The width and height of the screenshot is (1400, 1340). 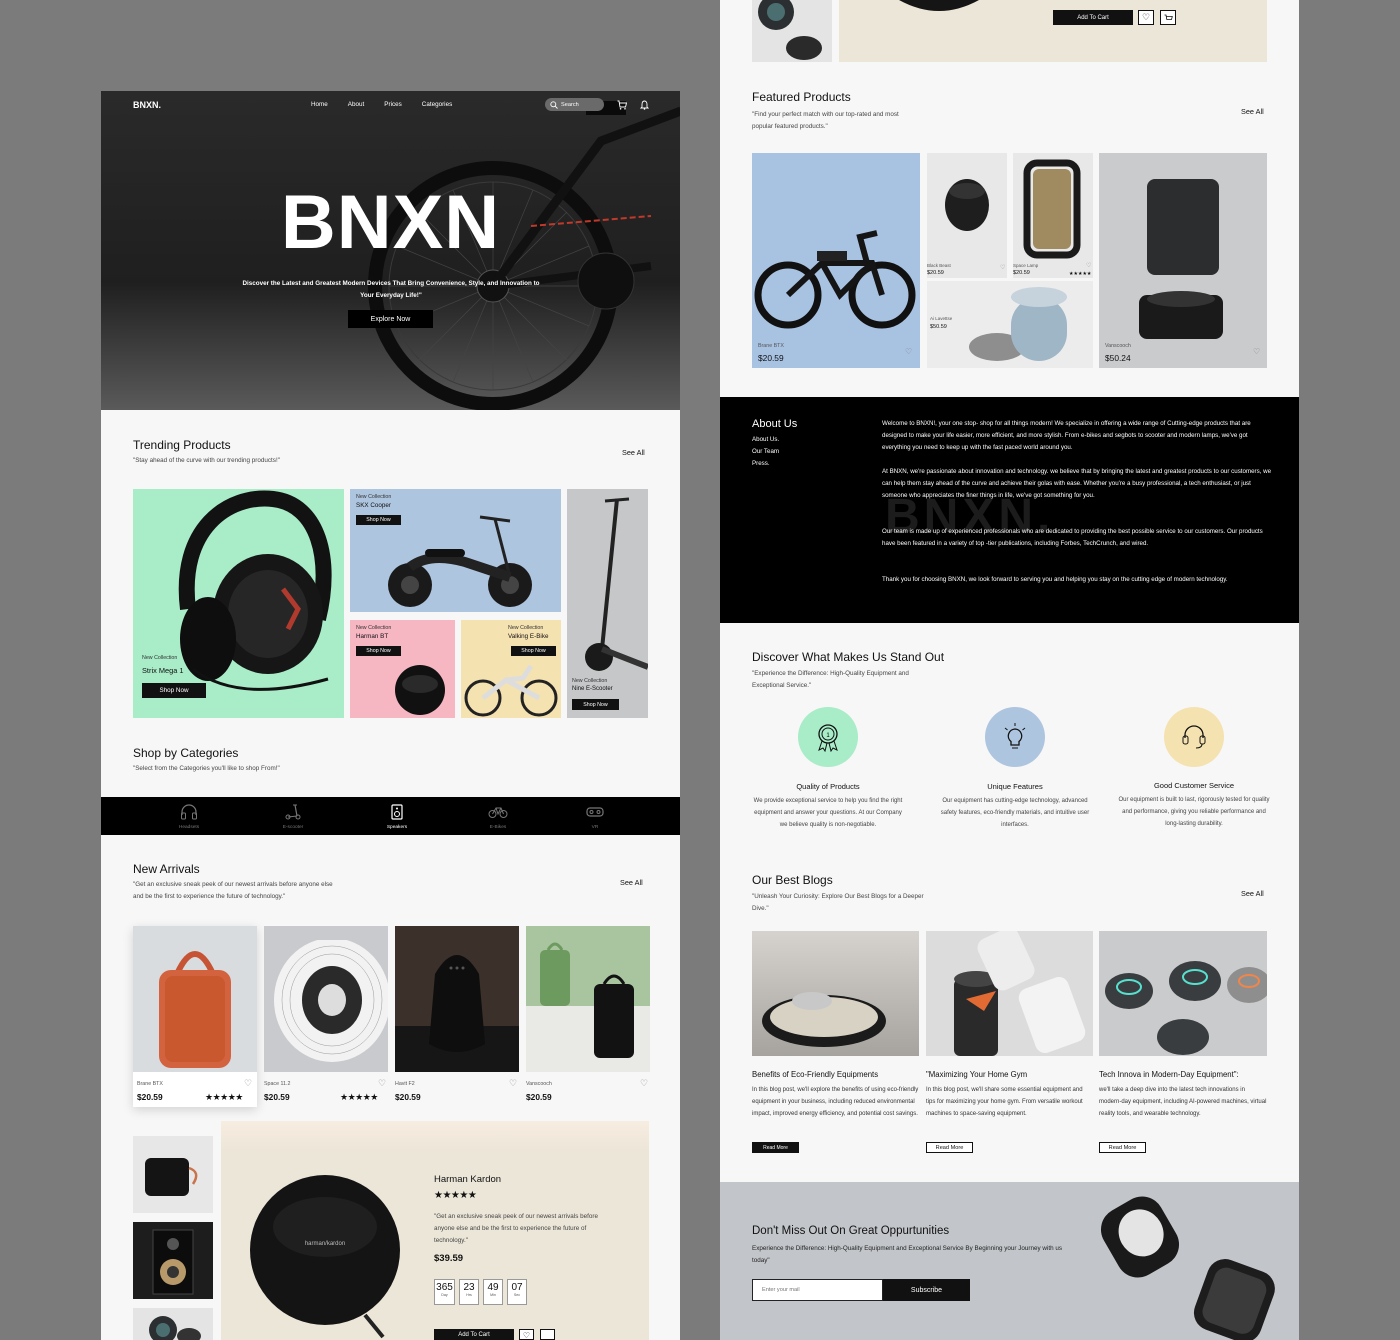 I want to click on nav-link-categories: Categories, so click(x=437, y=104).